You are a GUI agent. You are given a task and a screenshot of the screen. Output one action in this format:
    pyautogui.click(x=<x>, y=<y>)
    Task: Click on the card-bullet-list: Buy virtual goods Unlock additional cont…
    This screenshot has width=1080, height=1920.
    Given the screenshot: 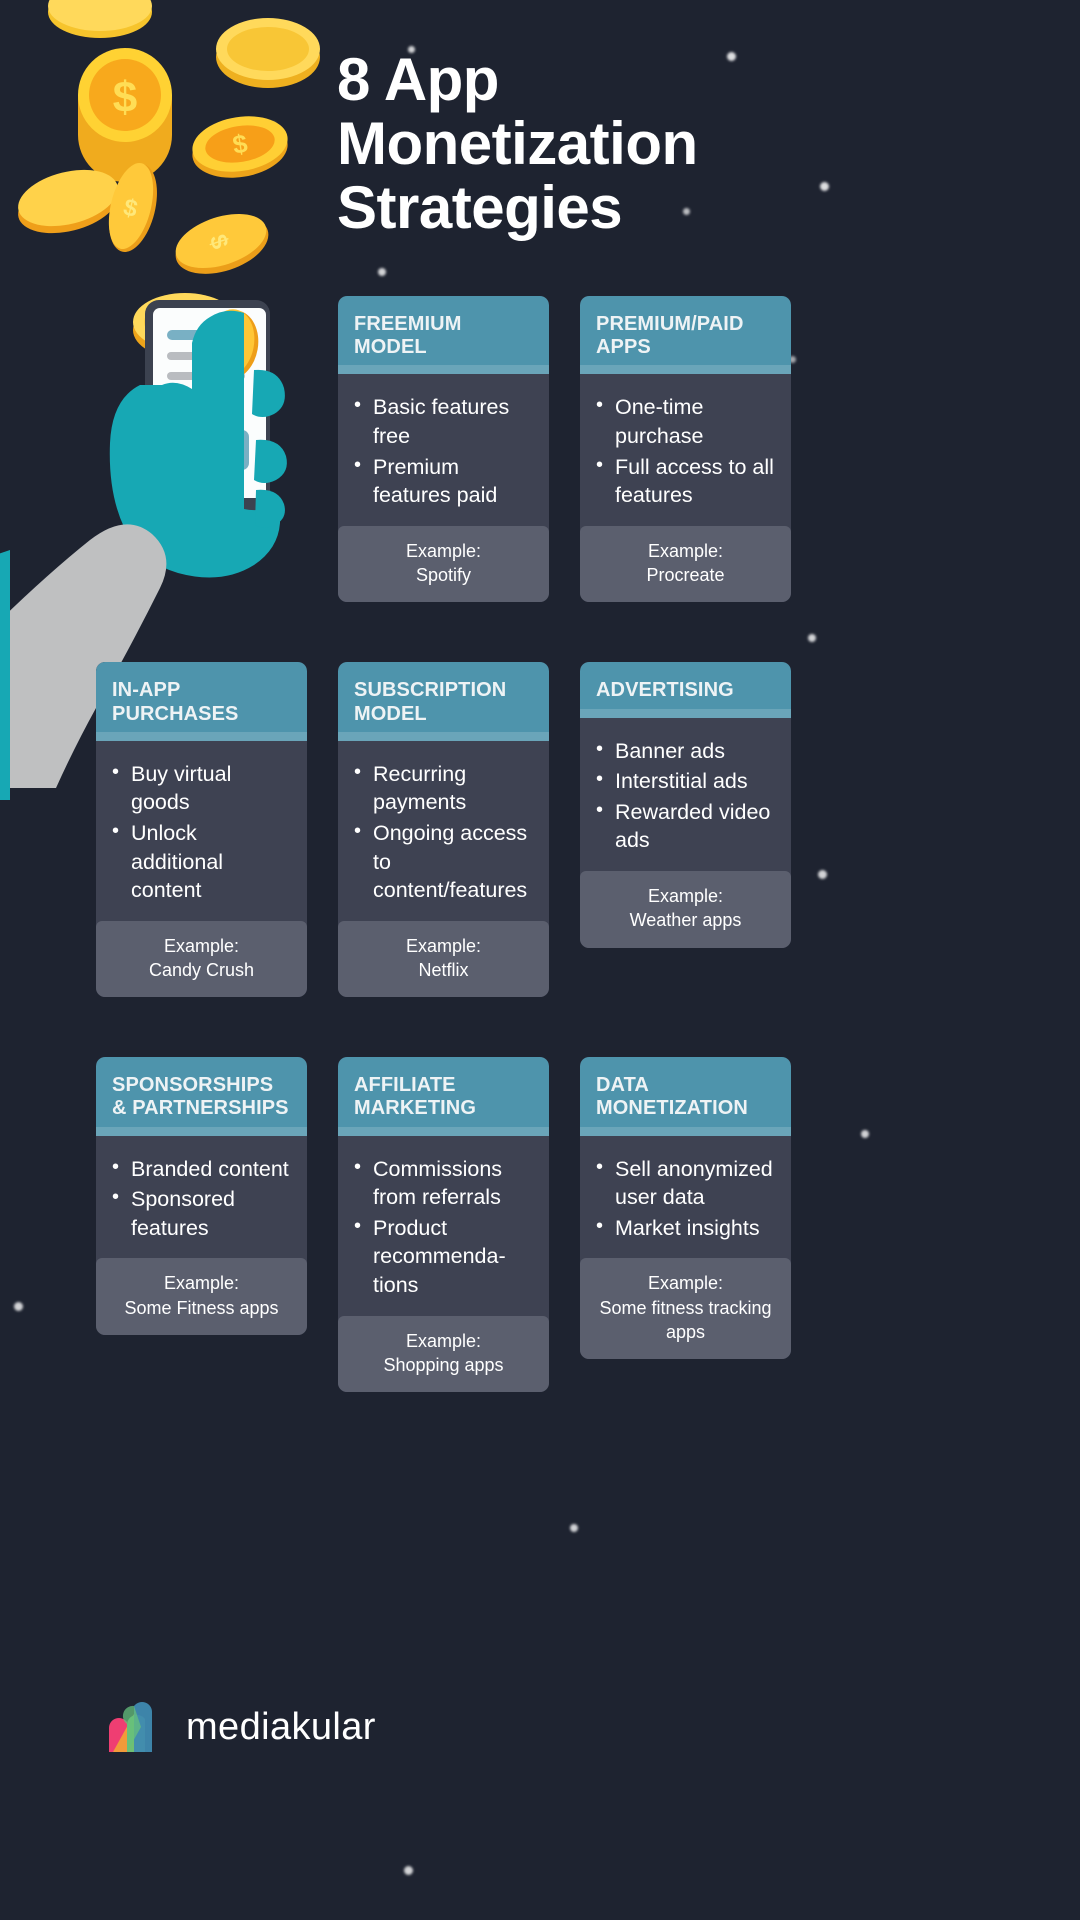 What is the action you would take?
    pyautogui.click(x=201, y=832)
    